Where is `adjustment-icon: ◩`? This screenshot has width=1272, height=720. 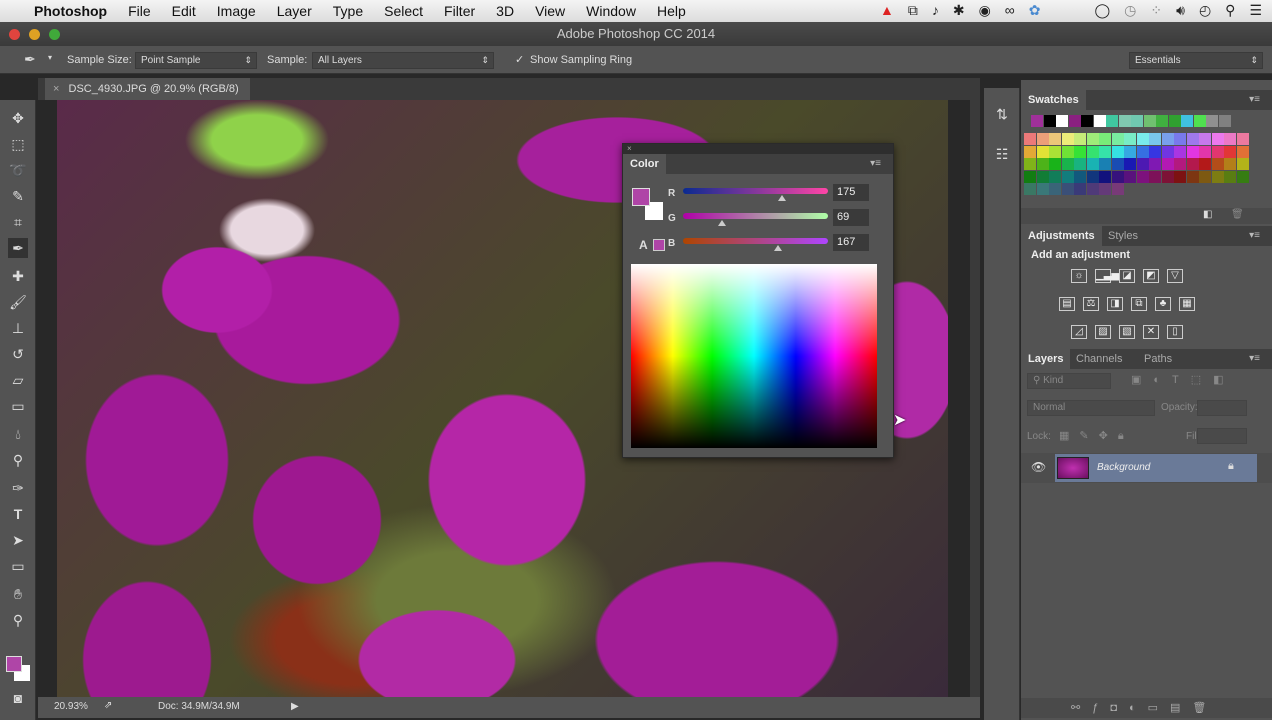
adjustment-icon: ◩ is located at coordinates (1151, 276).